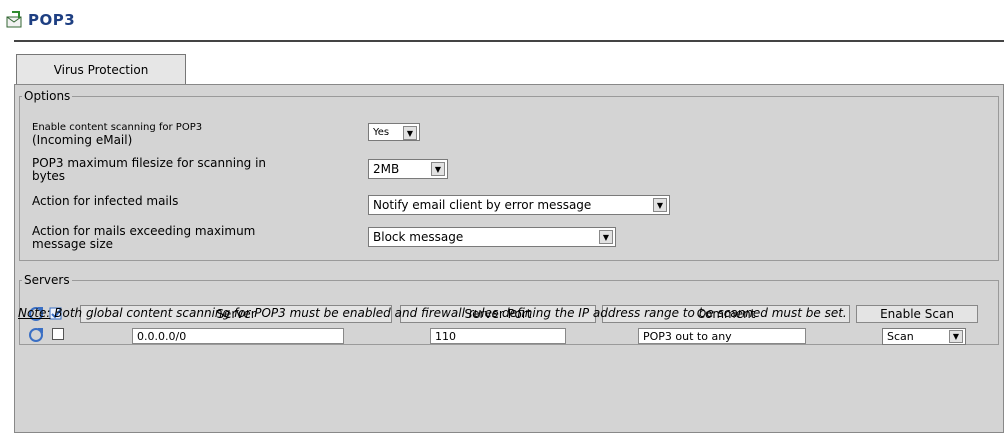 This screenshot has height=437, width=1008. I want to click on page-header: POP3, so click(40, 20).